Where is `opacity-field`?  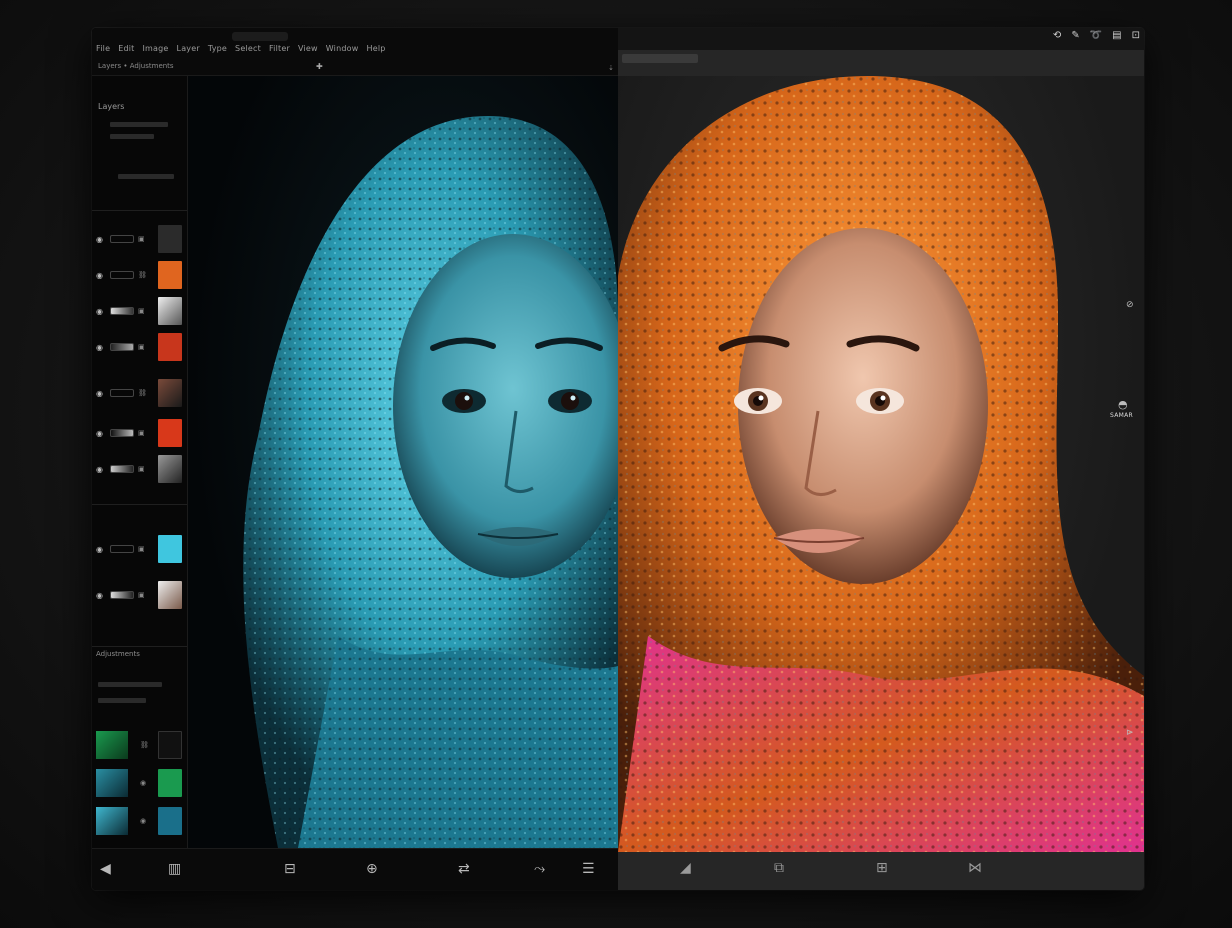 opacity-field is located at coordinates (132, 136).